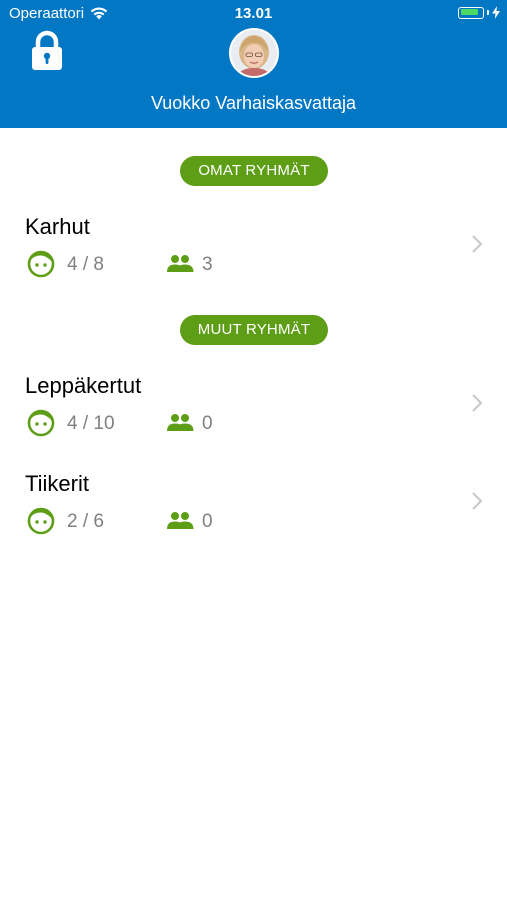 The image size is (507, 900). What do you see at coordinates (254, 330) in the screenshot?
I see `section-label-other-groups: MUUT RYHMÄT` at bounding box center [254, 330].